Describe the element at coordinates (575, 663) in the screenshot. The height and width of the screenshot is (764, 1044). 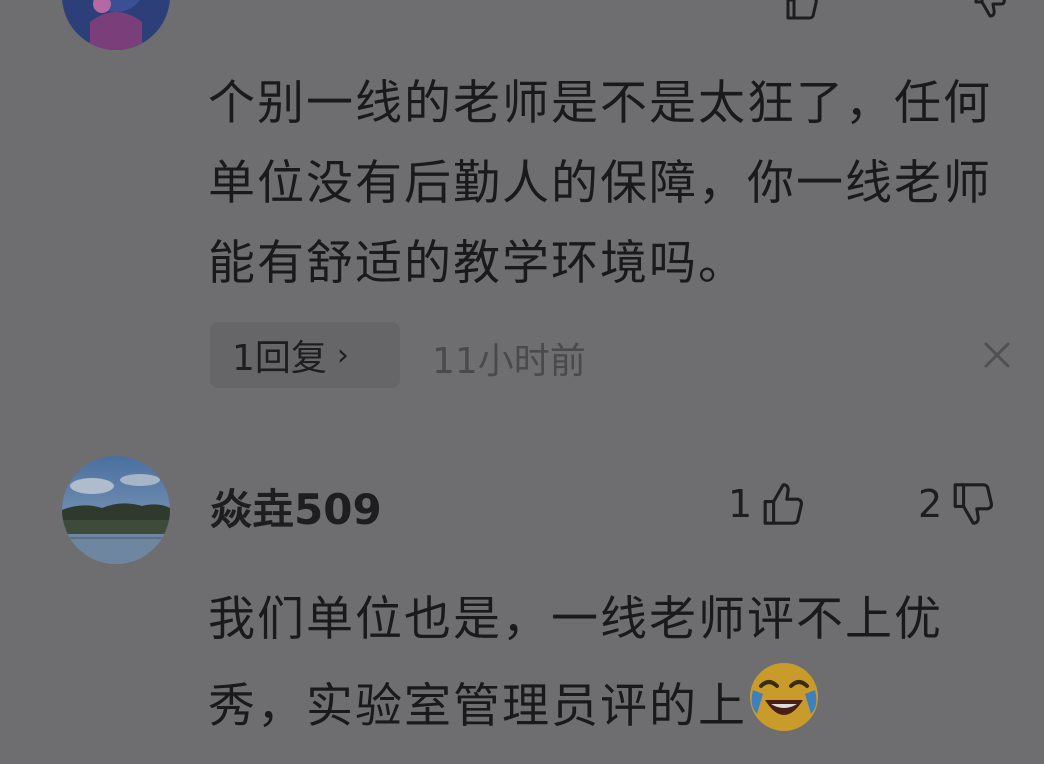
I see `comment-text-content: 我们单位也是，一线老师评不上优秀，实验室管理员评的上` at that location.